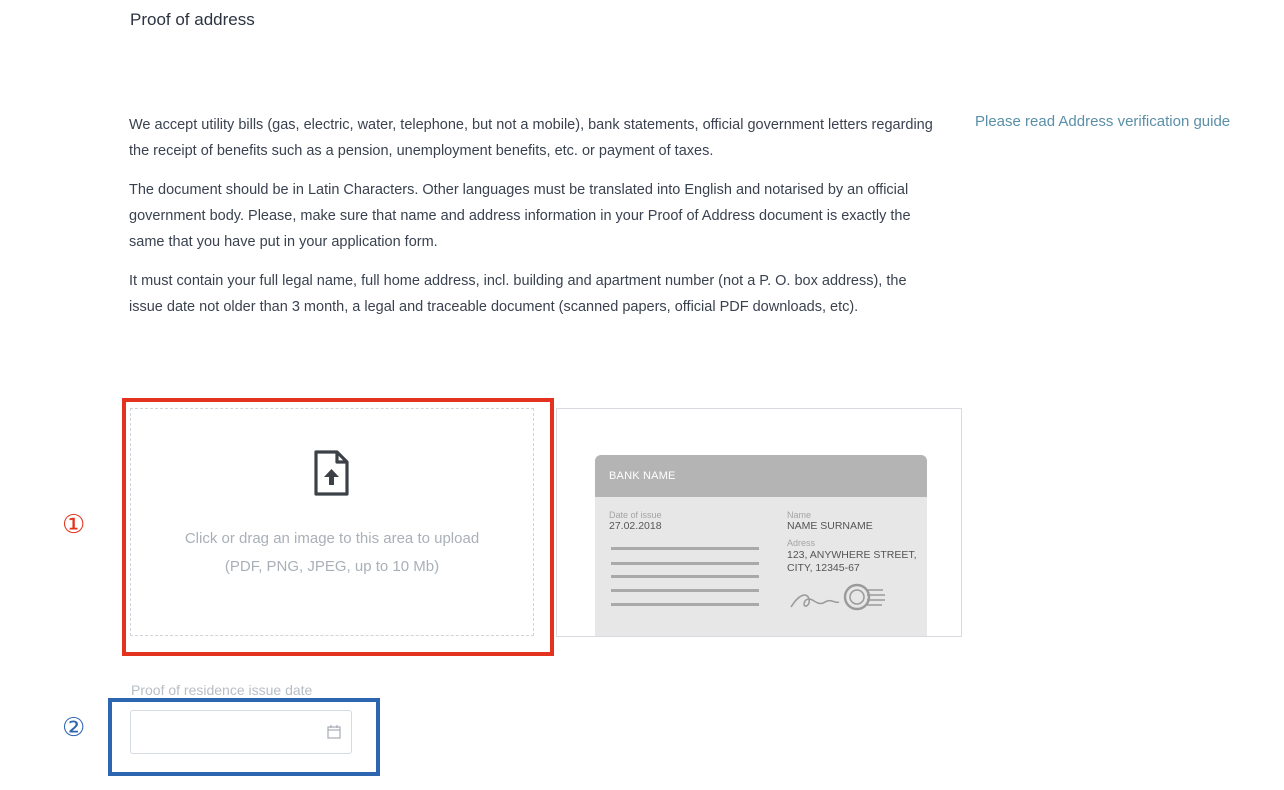  I want to click on step-marker-2: ②, so click(74, 728).